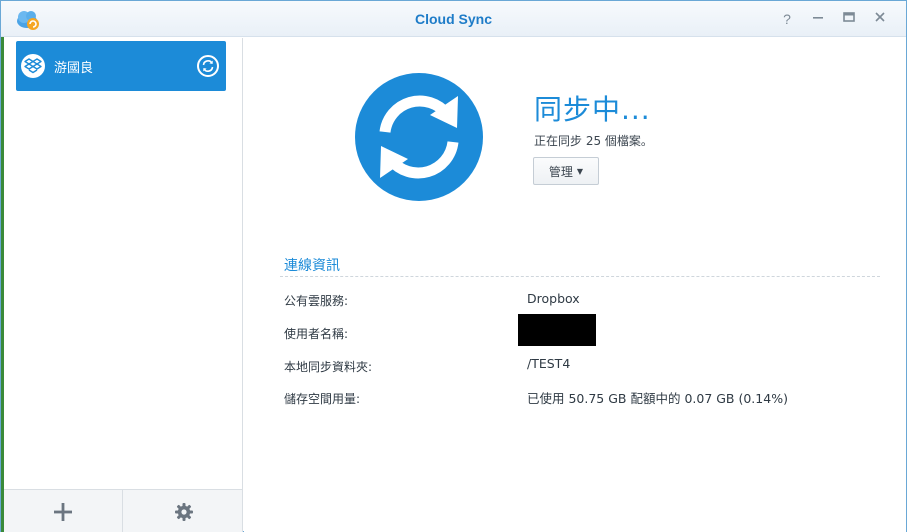 The width and height of the screenshot is (907, 532). I want to click on window-title: Cloud Sync, so click(453, 19).